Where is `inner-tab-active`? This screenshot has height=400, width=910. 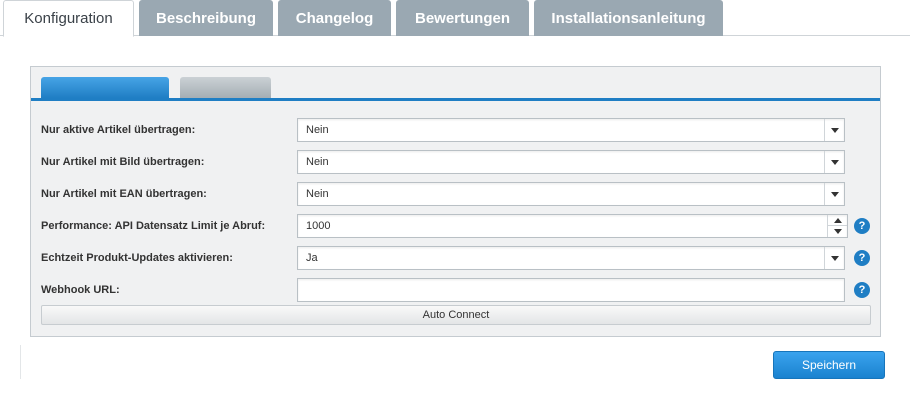 inner-tab-active is located at coordinates (105, 87).